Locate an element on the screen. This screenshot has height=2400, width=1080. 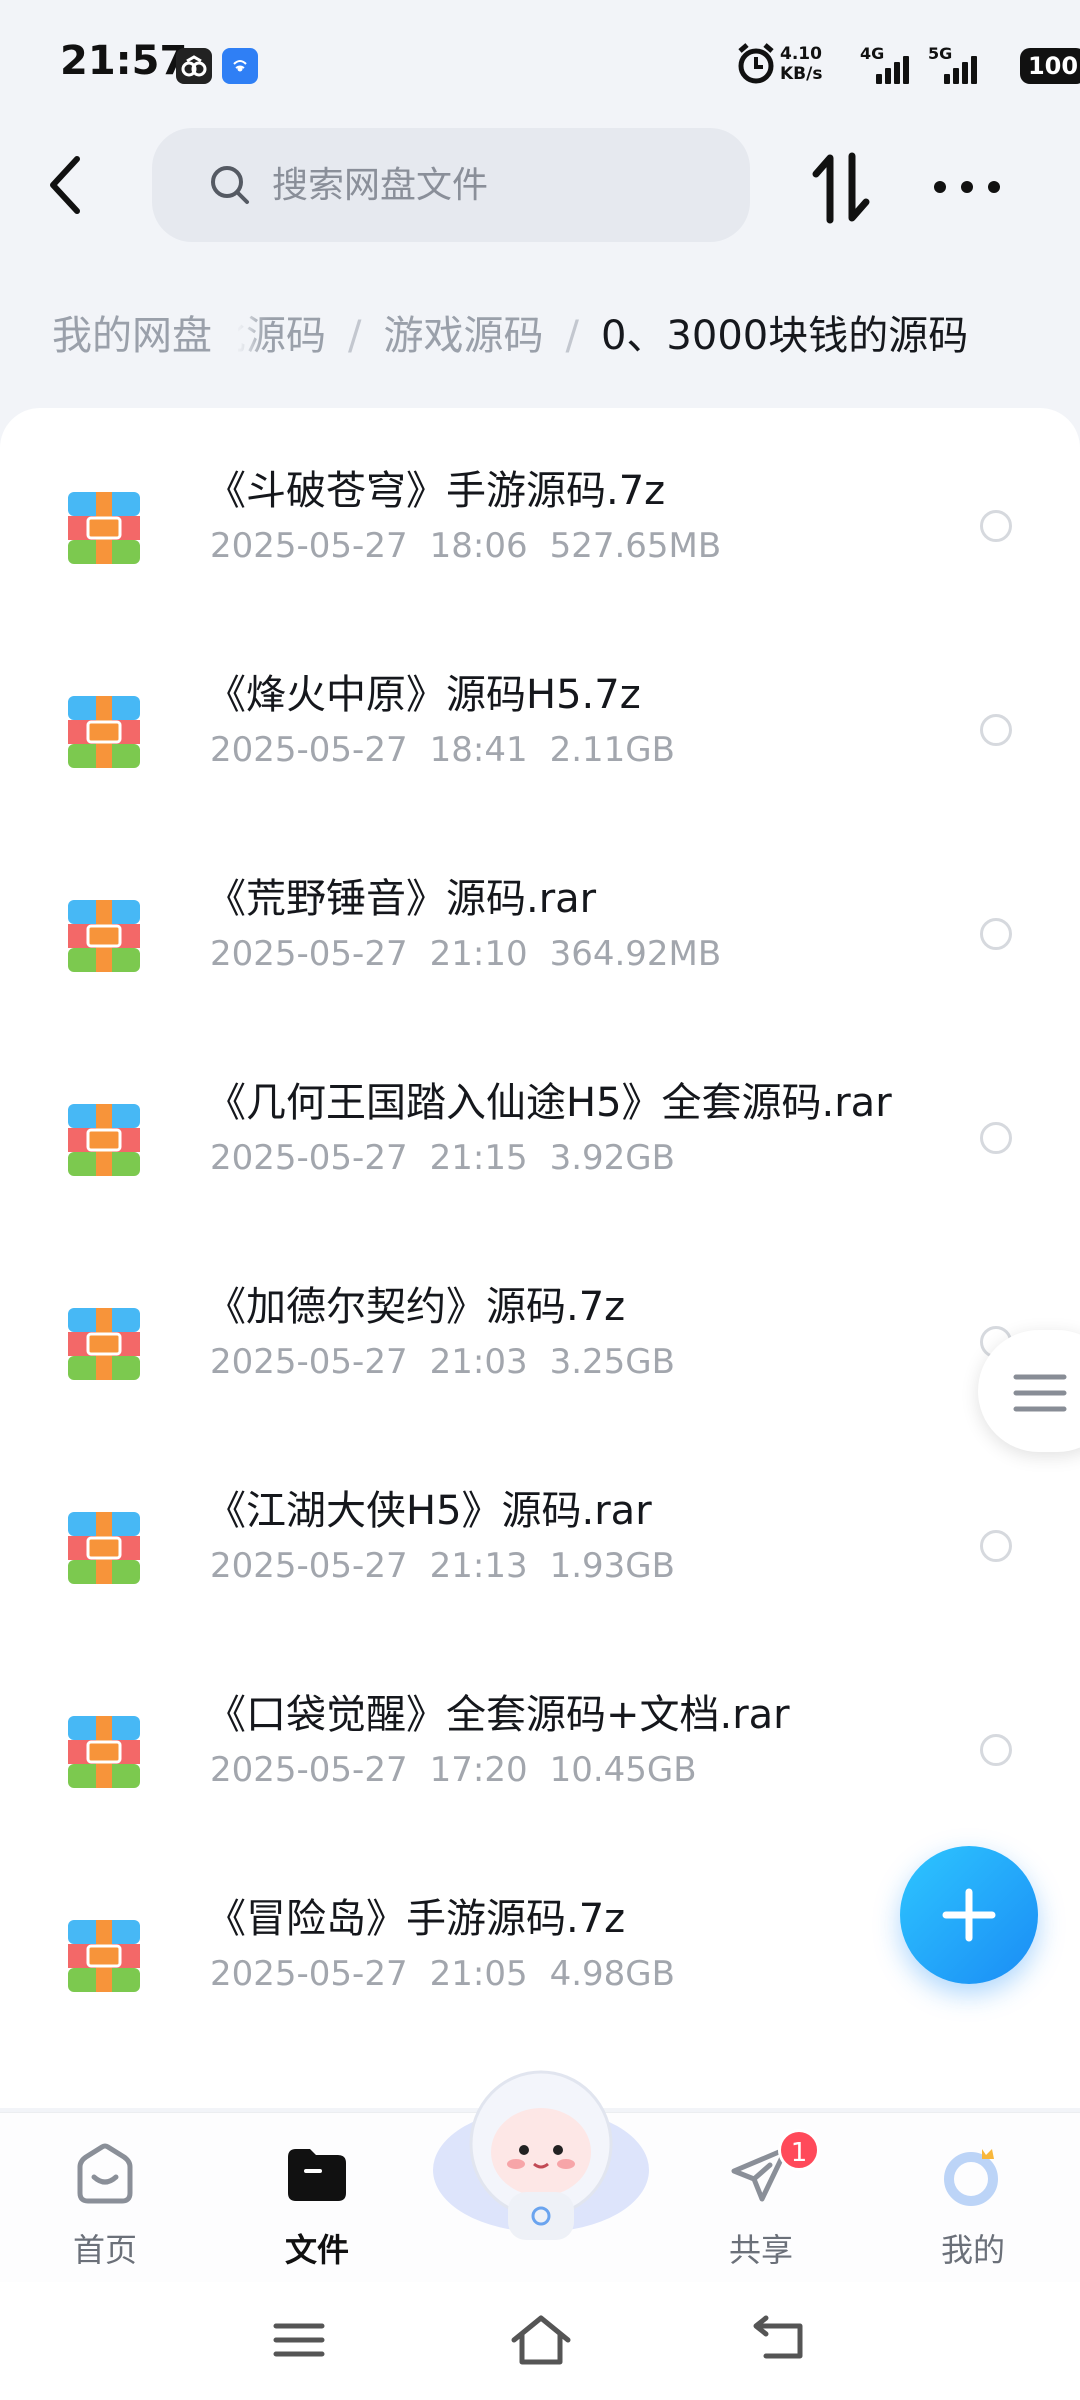
file-name: 《口袋觉醒》全套源码+文档.rar is located at coordinates (498, 1711).